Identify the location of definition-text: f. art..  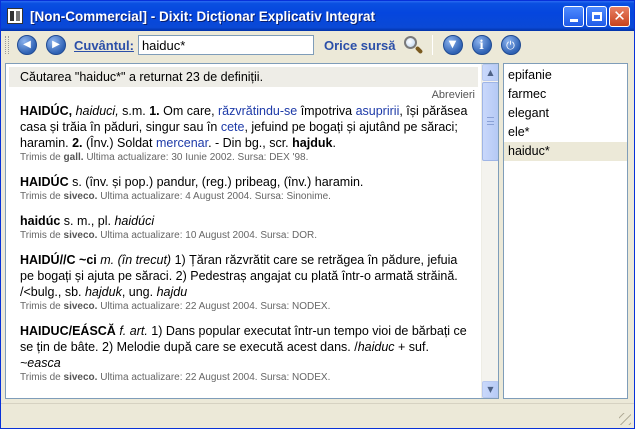
(133, 331).